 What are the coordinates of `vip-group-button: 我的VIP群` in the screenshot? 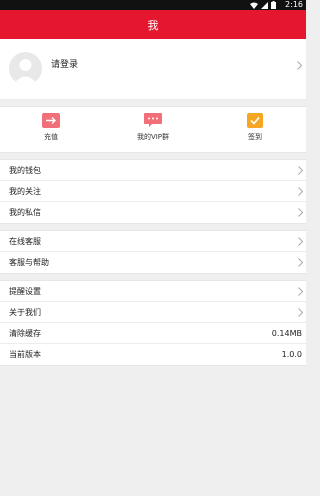 It's located at (153, 129).